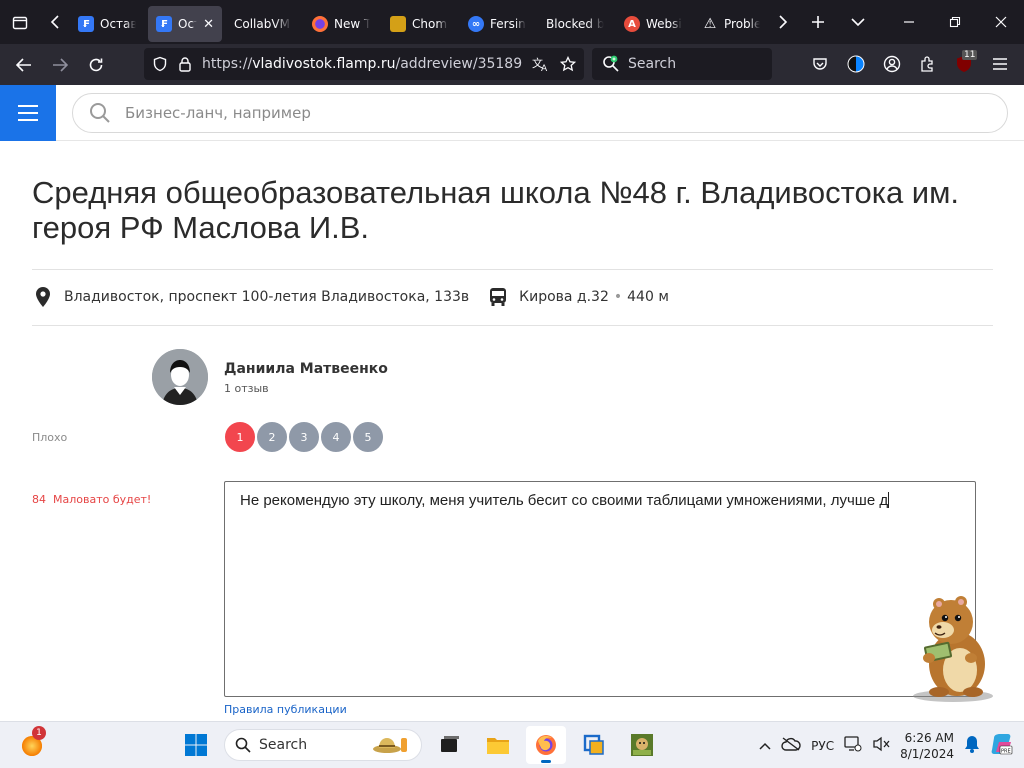 Image resolution: width=1024 pixels, height=768 pixels. Describe the element at coordinates (929, 737) in the screenshot. I see `clock-time: 6:26 AM` at that location.